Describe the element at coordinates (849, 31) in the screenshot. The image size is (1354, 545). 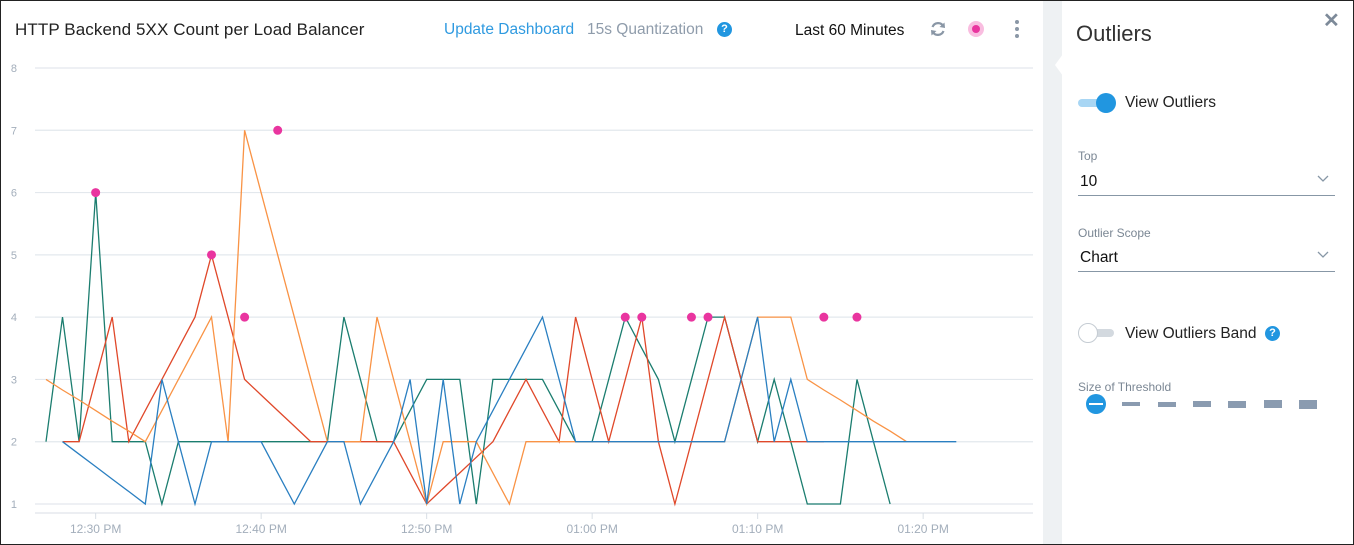
I see `time-range-selector: Last 60 Minutes` at that location.